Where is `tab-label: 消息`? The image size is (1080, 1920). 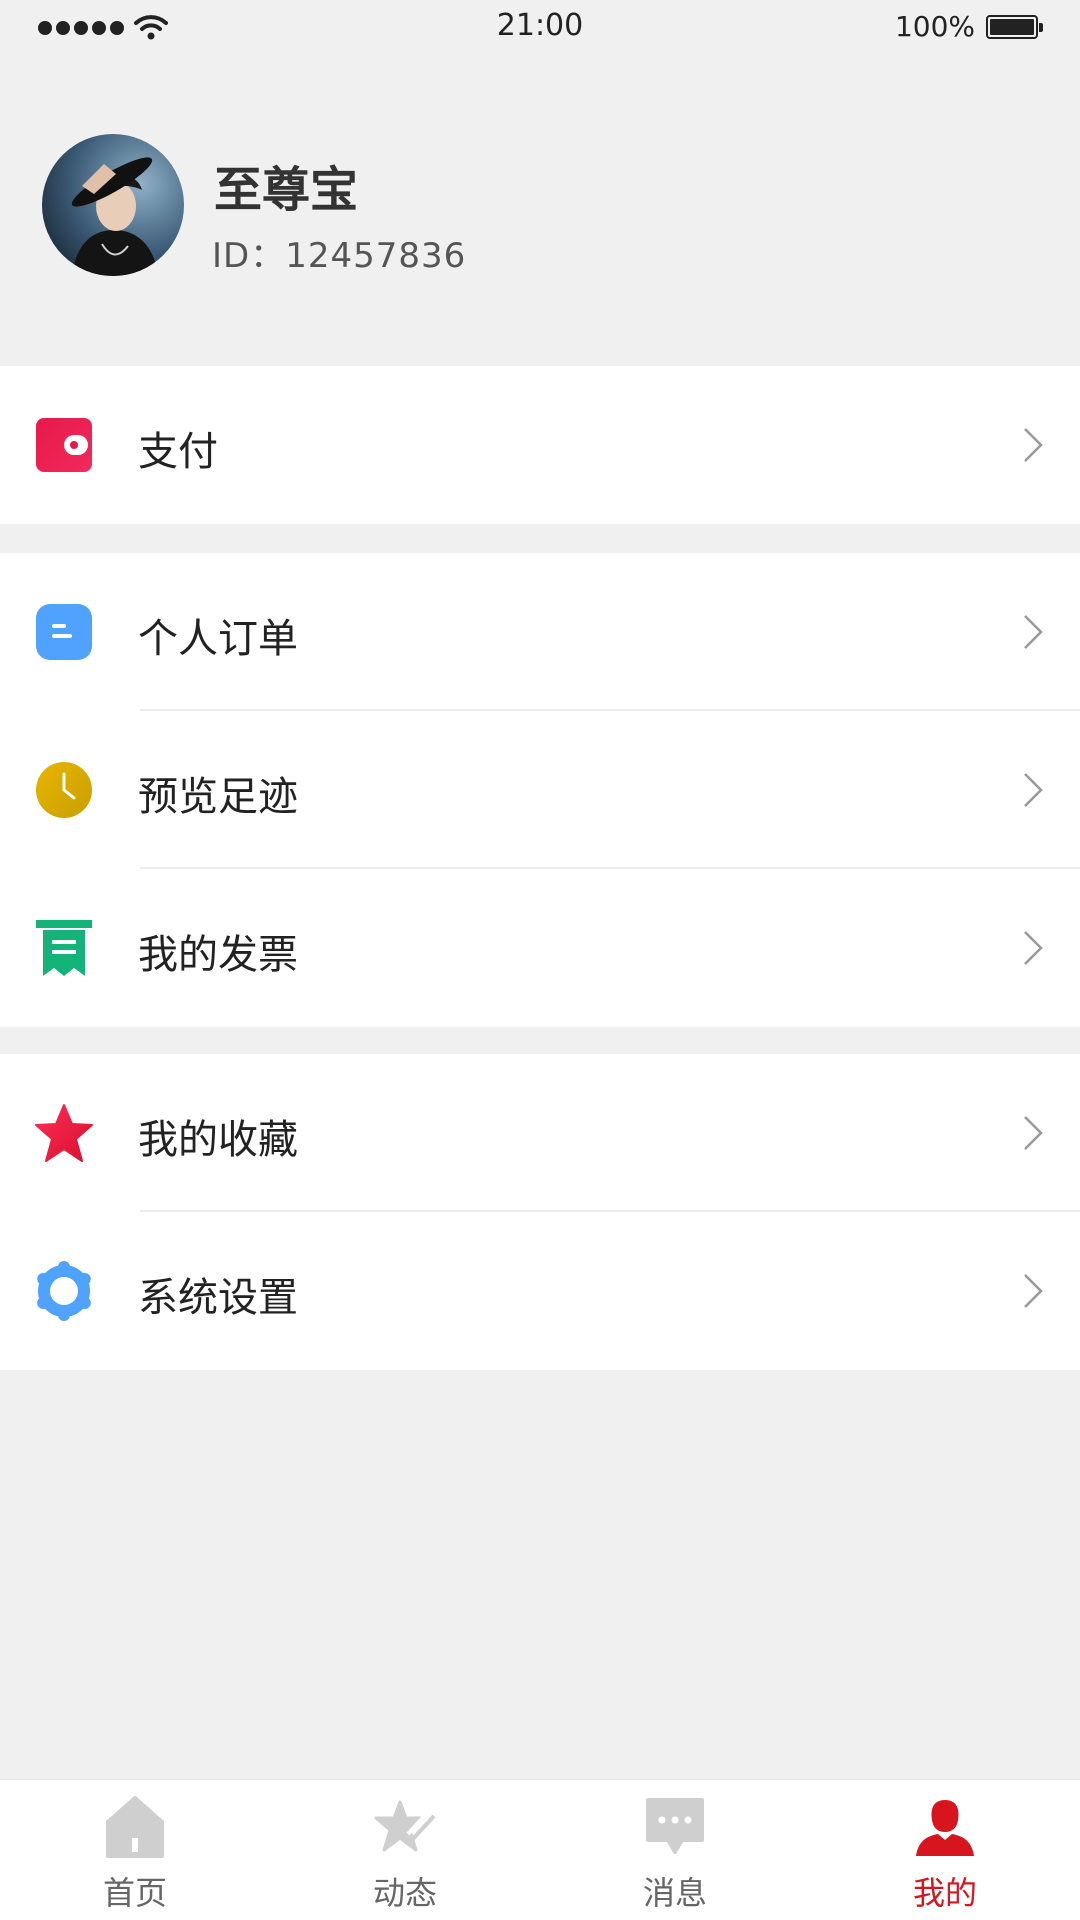
tab-label: 消息 is located at coordinates (674, 1893).